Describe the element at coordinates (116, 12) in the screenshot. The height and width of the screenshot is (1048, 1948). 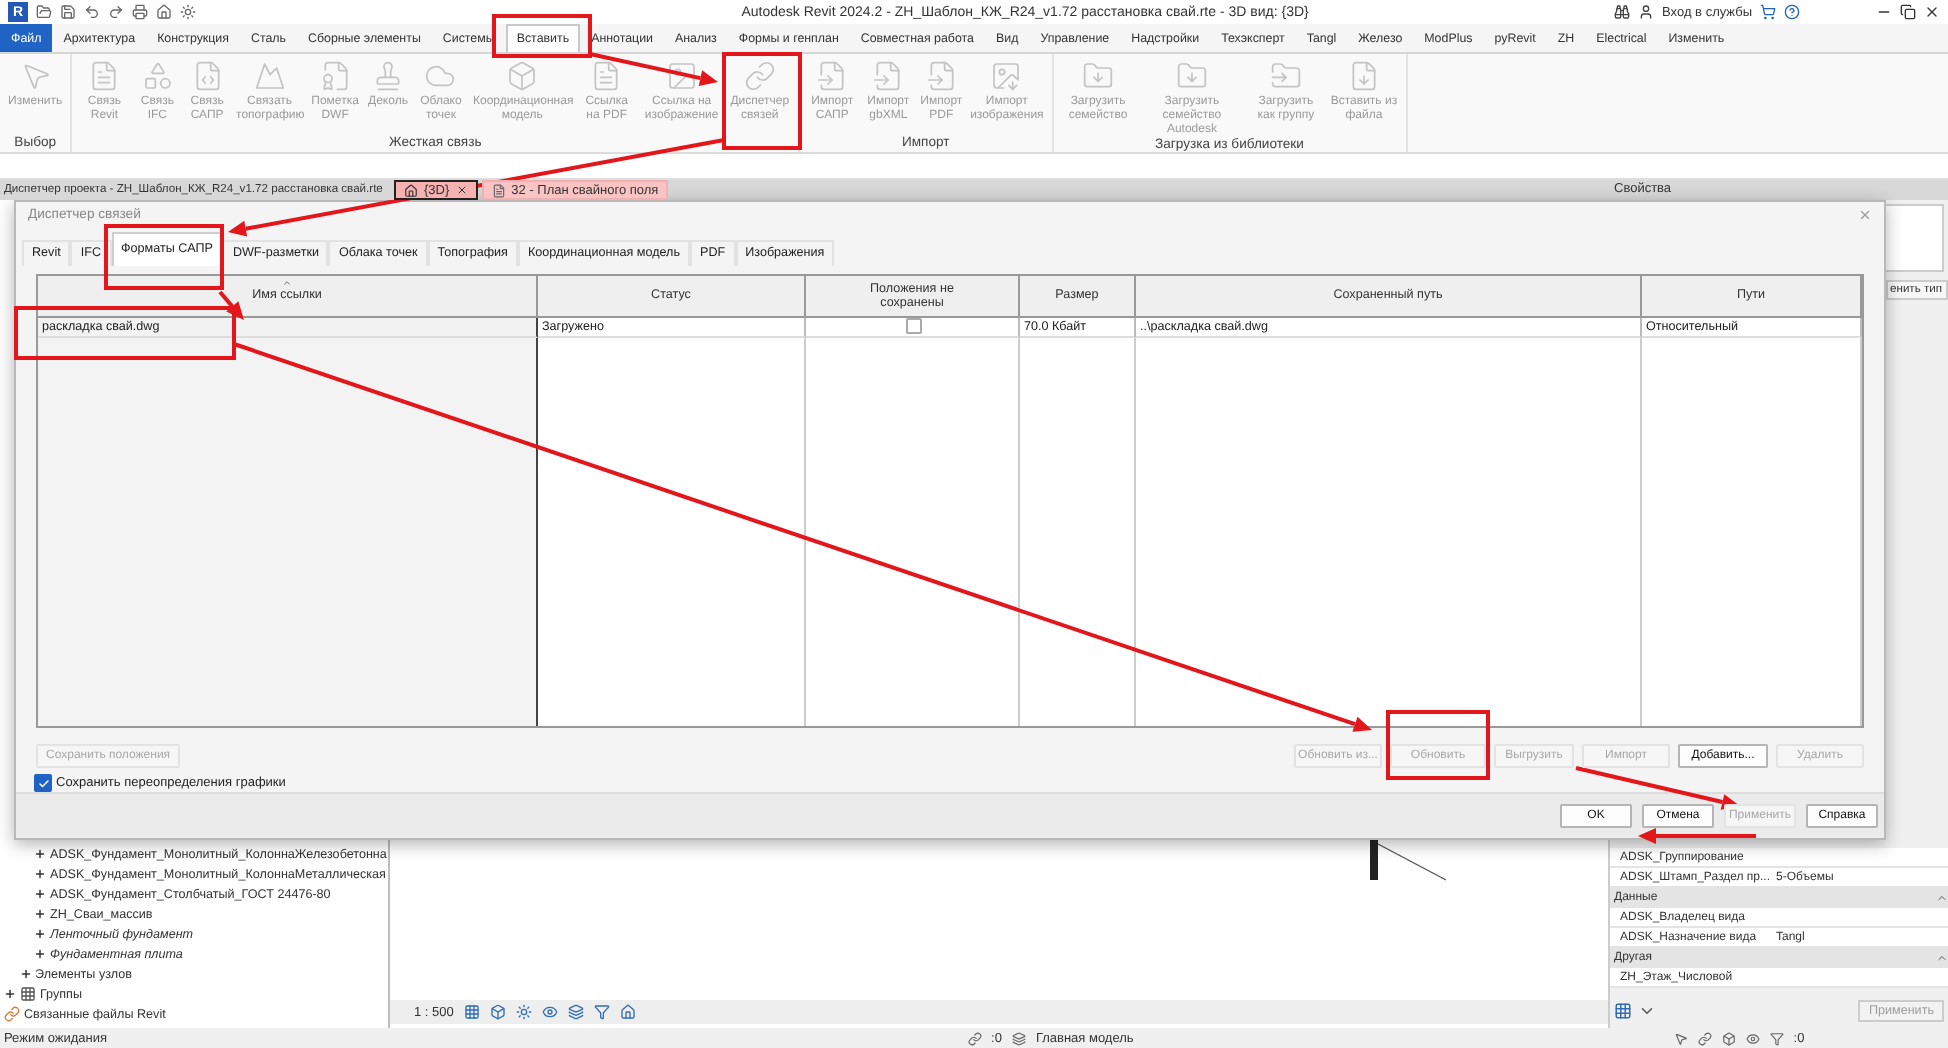
I see `redo-icon` at that location.